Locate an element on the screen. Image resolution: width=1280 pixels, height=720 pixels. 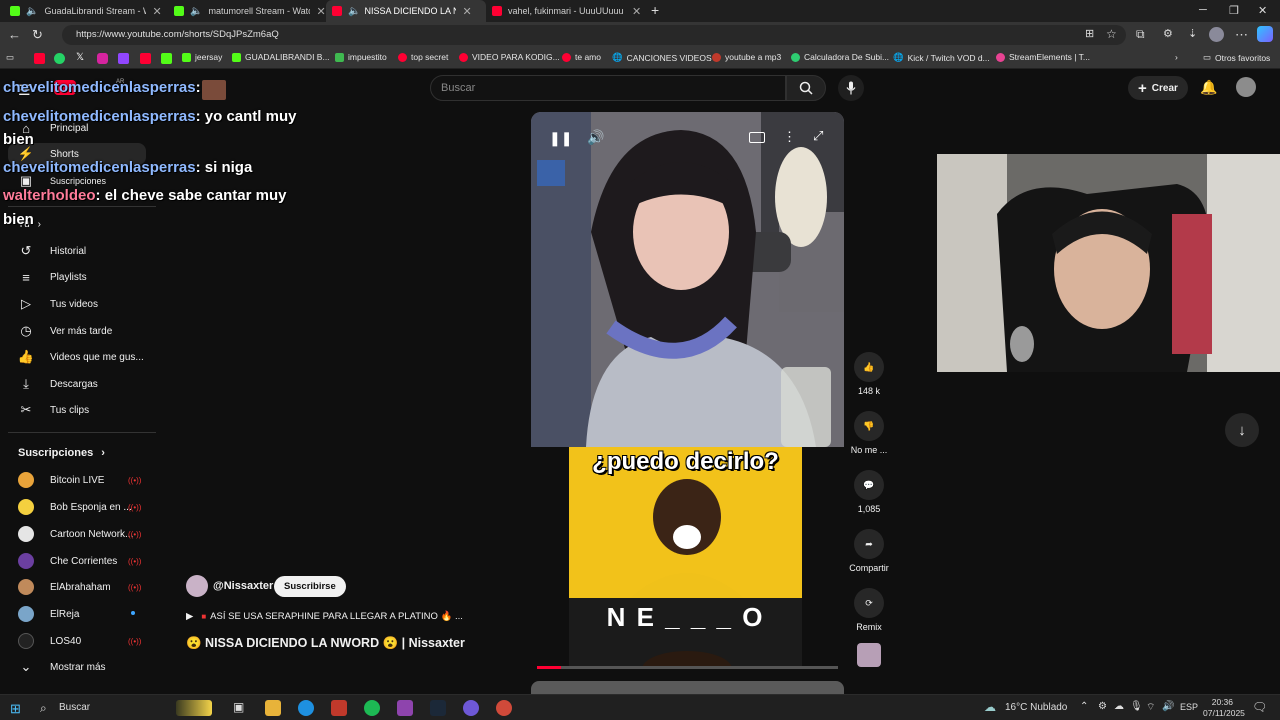
profile-avatar is located at coordinates (1216, 34).